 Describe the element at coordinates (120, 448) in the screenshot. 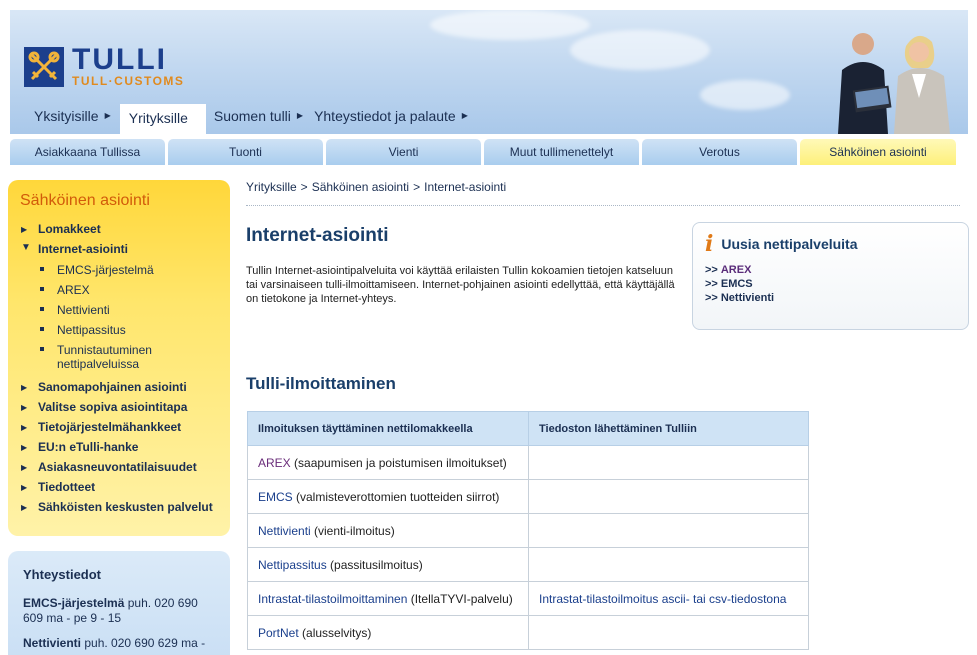

I see `sidebar-item-etulli-hanke: ▶ EU:n eTulli-hanke` at that location.